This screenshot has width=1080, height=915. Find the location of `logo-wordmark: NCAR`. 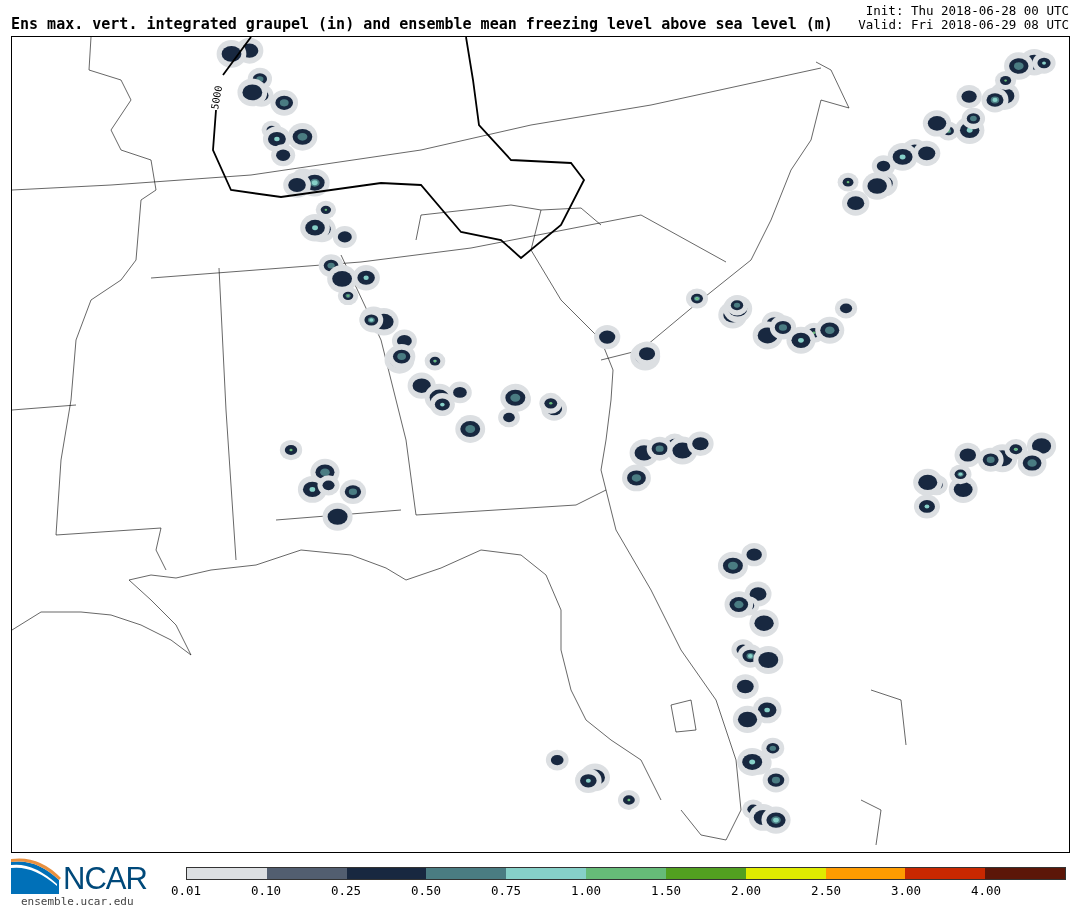

logo-wordmark: NCAR is located at coordinates (105, 879).